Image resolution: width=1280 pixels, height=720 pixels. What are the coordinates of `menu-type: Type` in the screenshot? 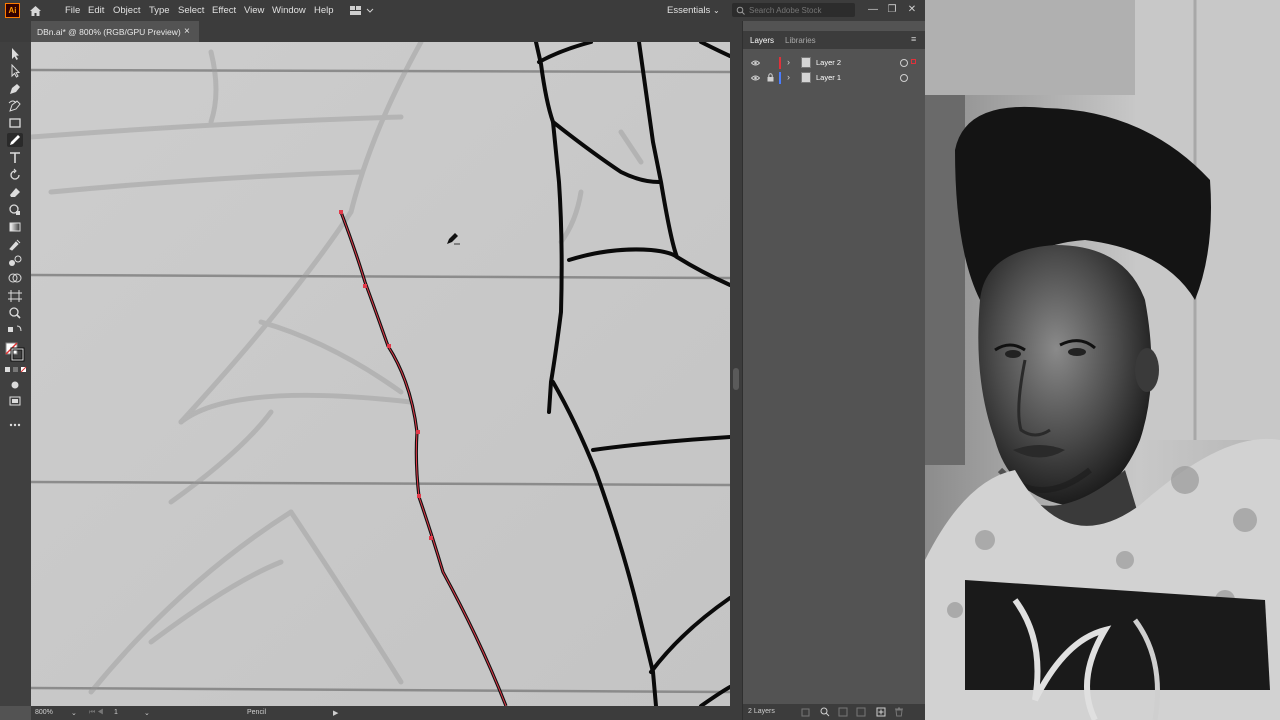 It's located at (159, 10).